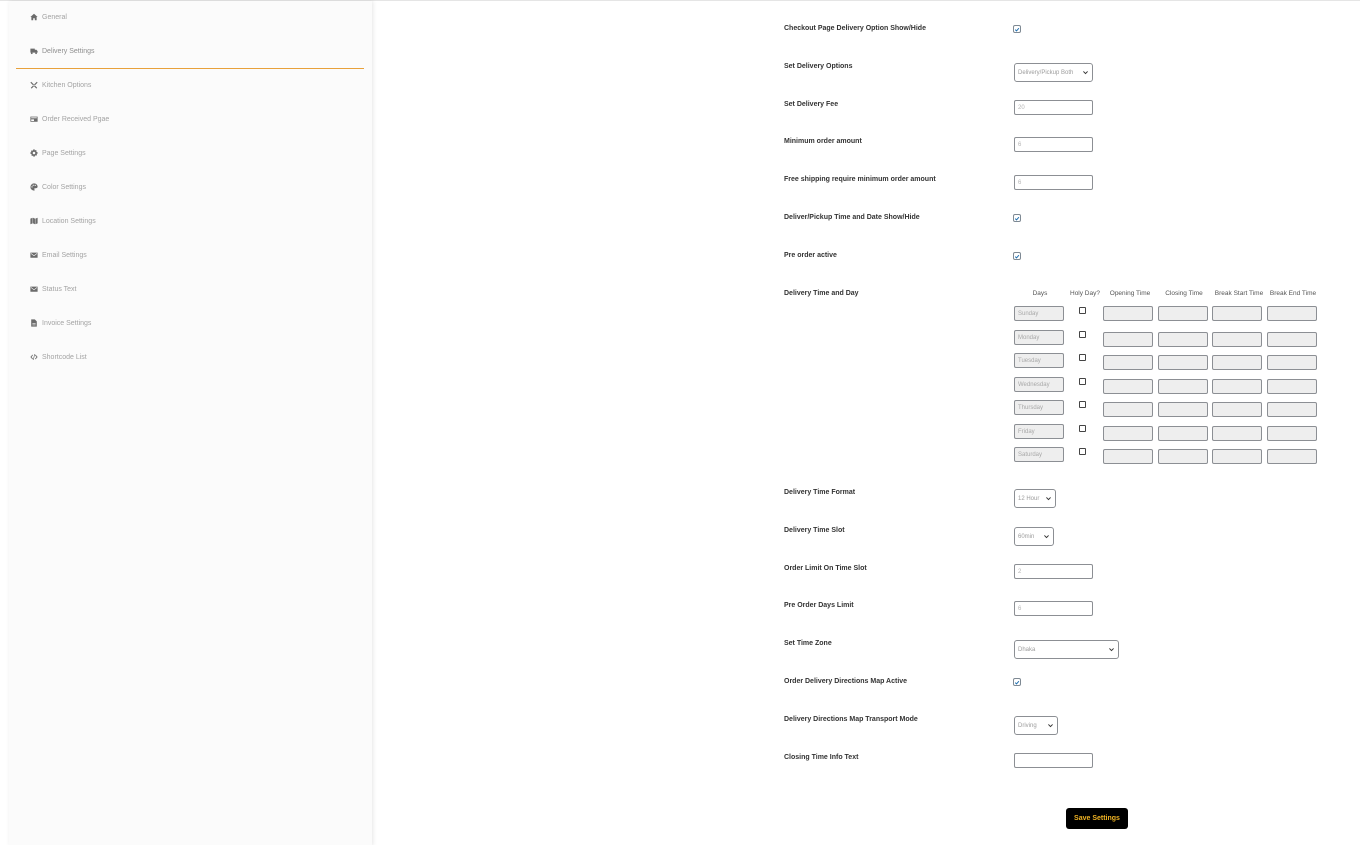 This screenshot has height=845, width=1360. What do you see at coordinates (64, 187) in the screenshot?
I see `sidebar-item-label: Color Settings` at bounding box center [64, 187].